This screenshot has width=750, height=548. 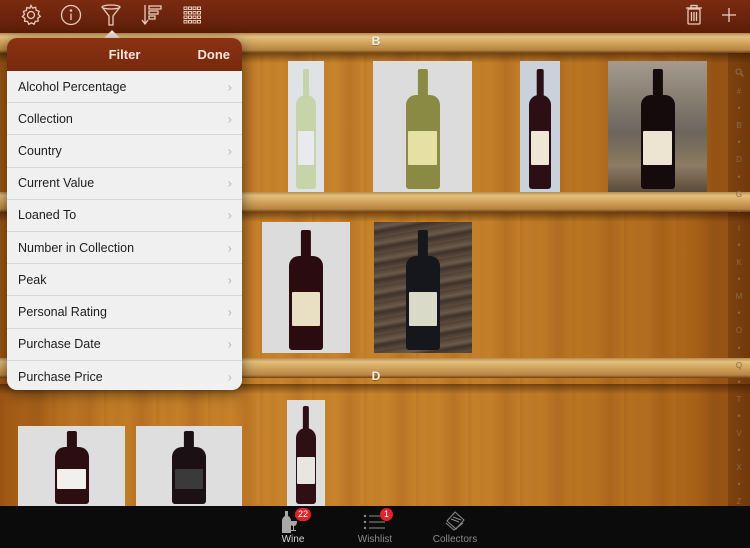 What do you see at coordinates (124, 280) in the screenshot?
I see `filter-item-peak: Peak ›` at bounding box center [124, 280].